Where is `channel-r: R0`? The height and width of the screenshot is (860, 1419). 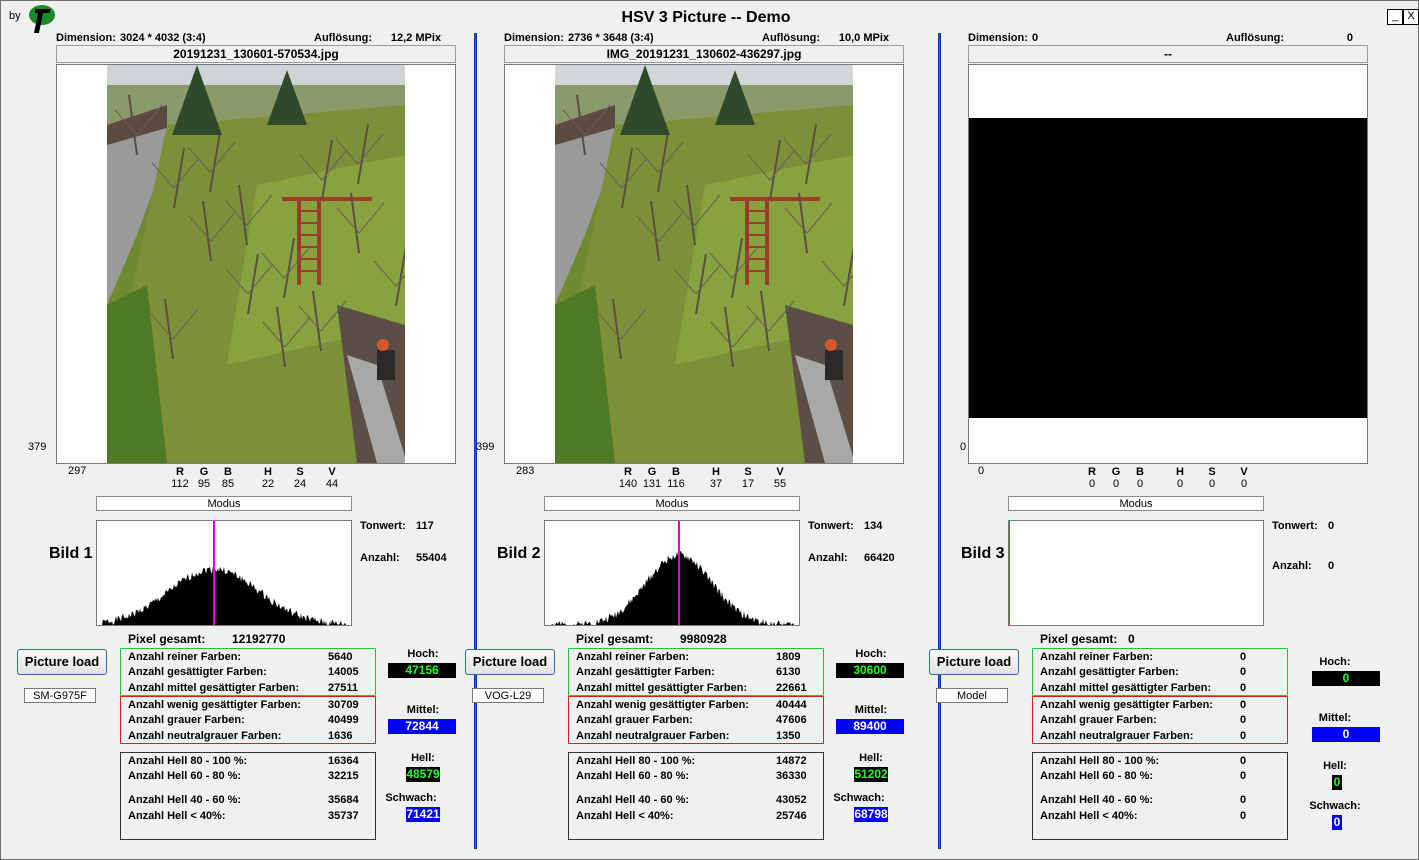 channel-r: R0 is located at coordinates (1092, 478).